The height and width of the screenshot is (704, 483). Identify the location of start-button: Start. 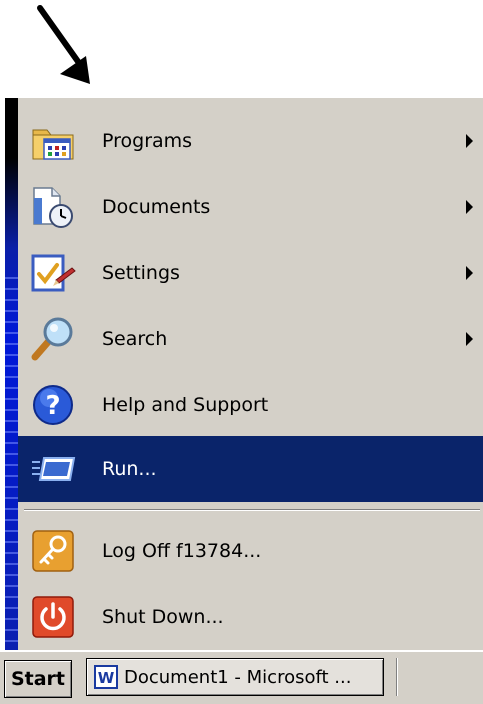
(38, 679).